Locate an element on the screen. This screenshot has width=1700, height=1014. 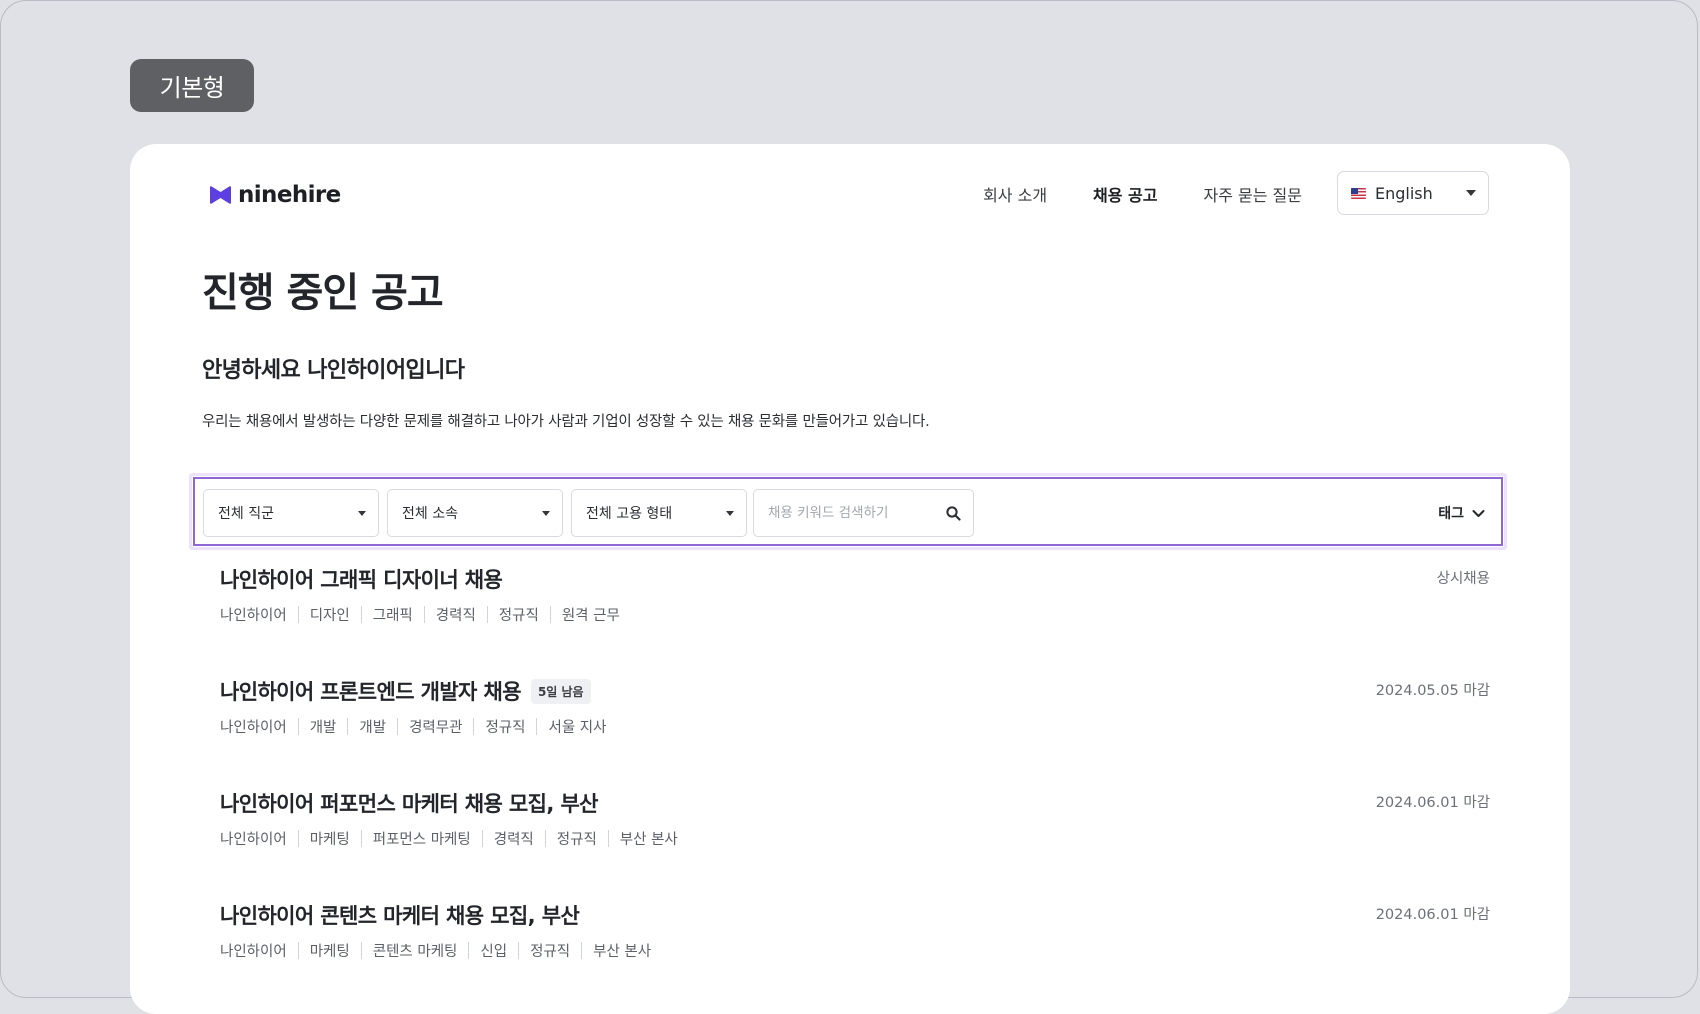
job-title: 나인하이어 프론트엔드 개발자 채용 is located at coordinates (371, 691).